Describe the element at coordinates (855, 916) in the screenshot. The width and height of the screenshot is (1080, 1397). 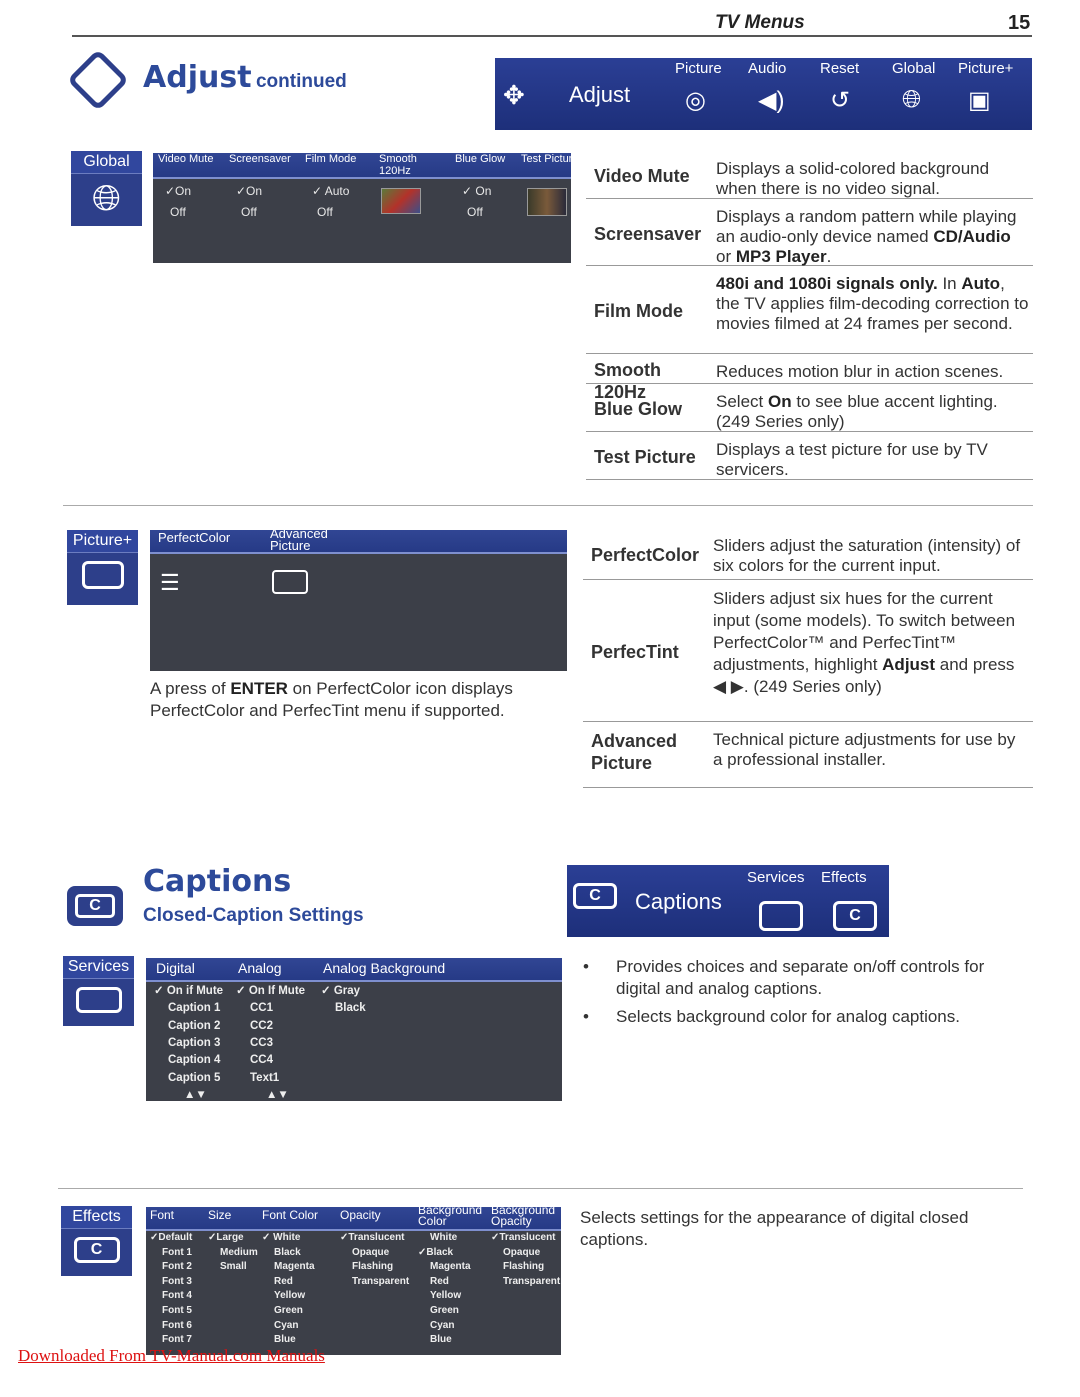
I see `effects-icon: C` at that location.